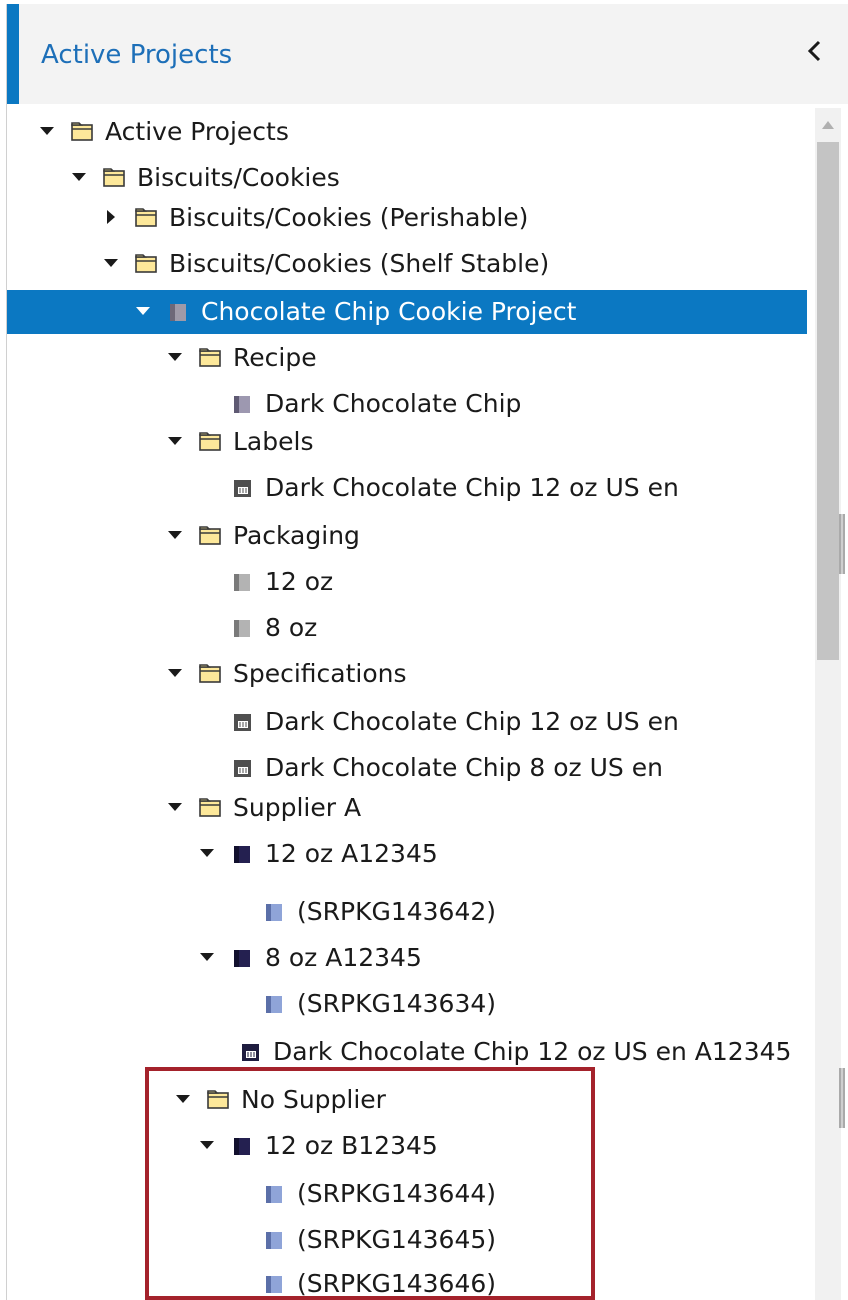  Describe the element at coordinates (242, 404) in the screenshot. I see `recipe-cube-icon` at that location.